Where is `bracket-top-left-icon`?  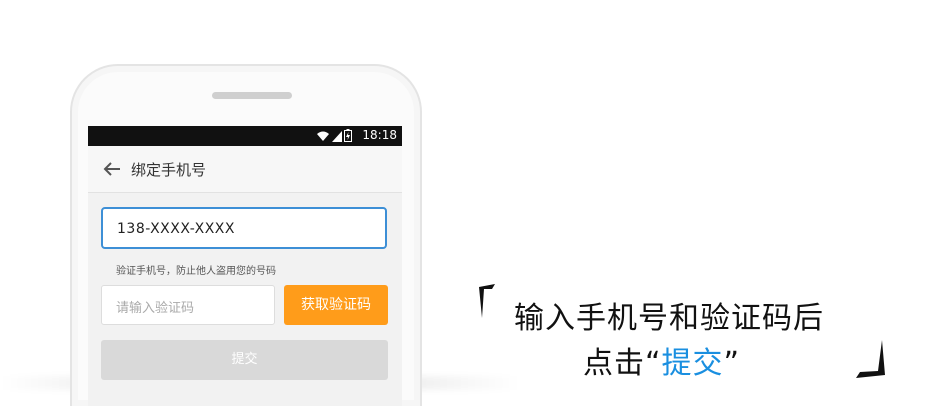 bracket-top-left-icon is located at coordinates (487, 301).